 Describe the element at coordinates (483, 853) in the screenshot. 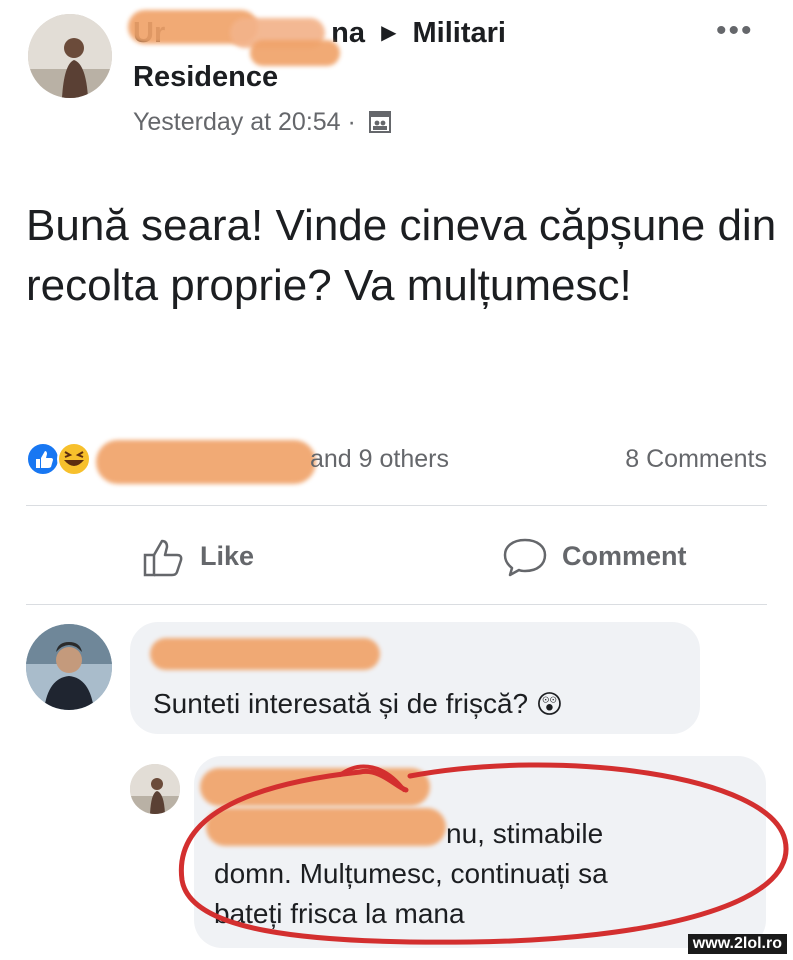

I see `highlight-circle` at that location.